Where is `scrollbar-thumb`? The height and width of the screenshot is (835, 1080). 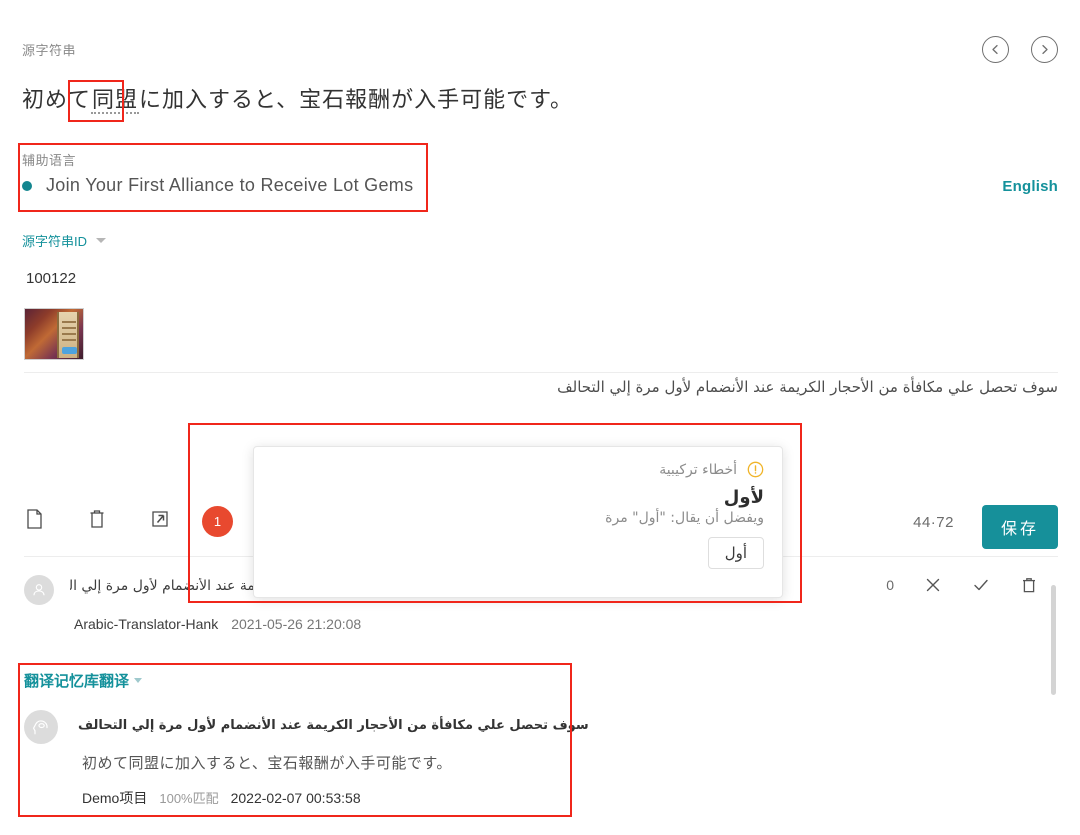 scrollbar-thumb is located at coordinates (1053, 640).